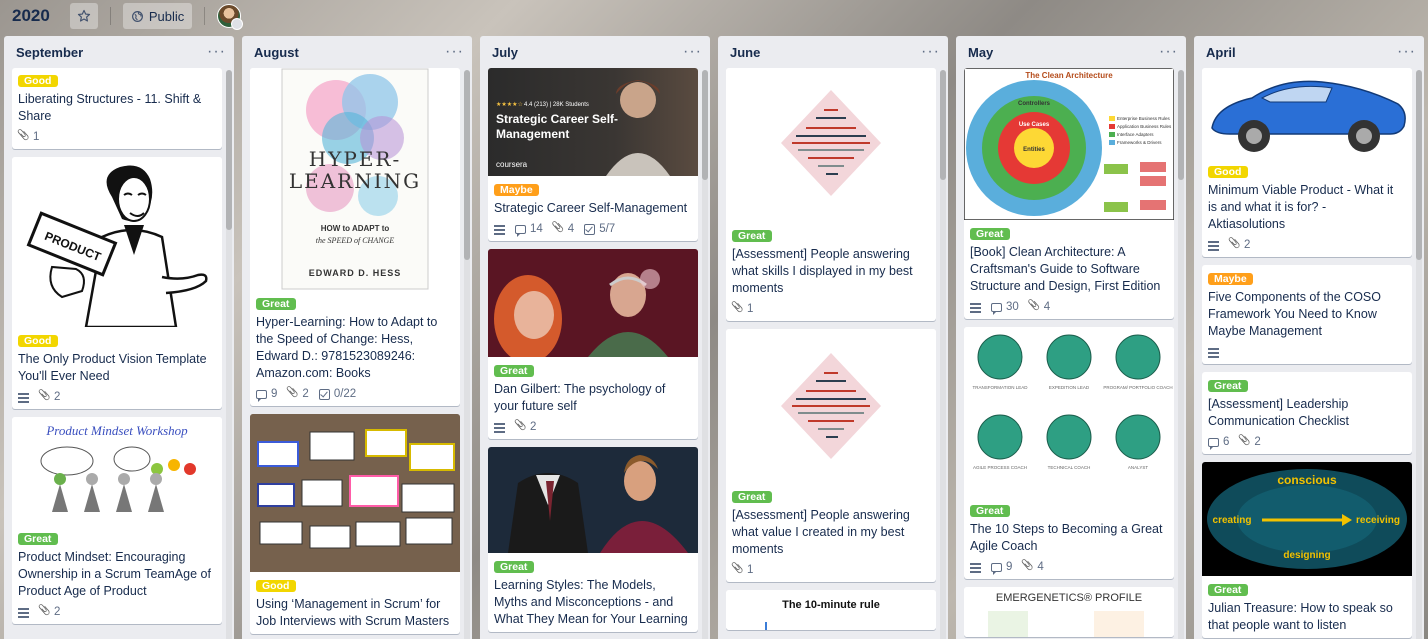 This screenshot has height=639, width=1428. What do you see at coordinates (157, 16) in the screenshot?
I see `visibility-button: Public` at bounding box center [157, 16].